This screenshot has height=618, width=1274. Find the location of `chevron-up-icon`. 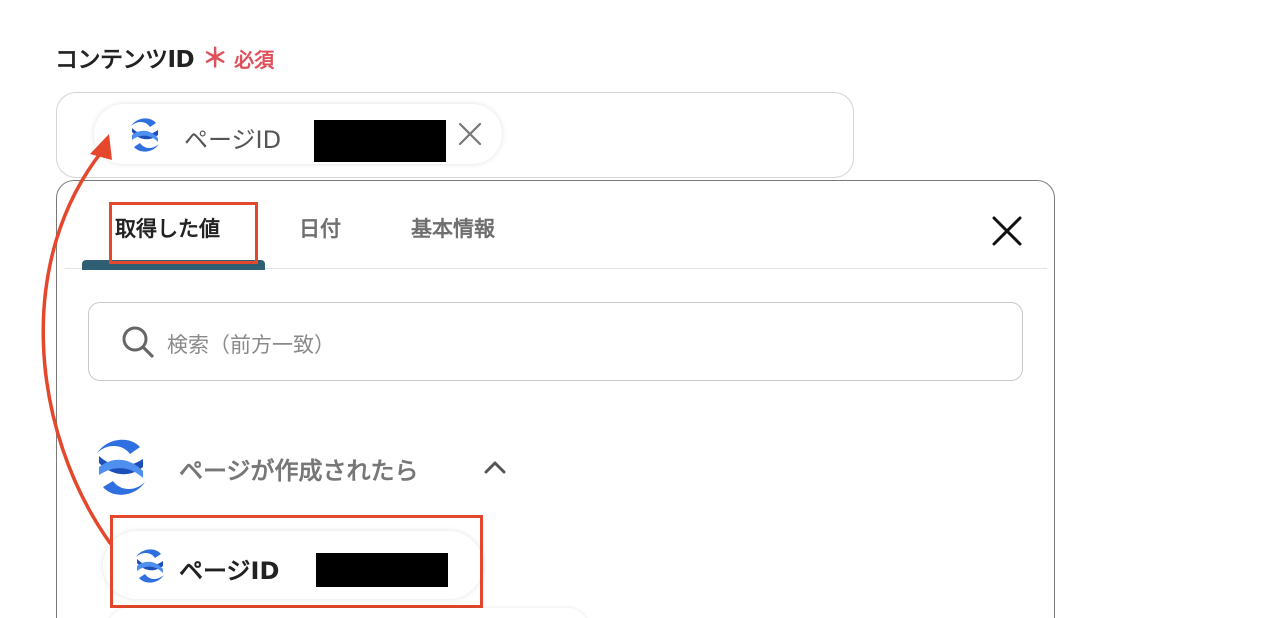

chevron-up-icon is located at coordinates (495, 467).